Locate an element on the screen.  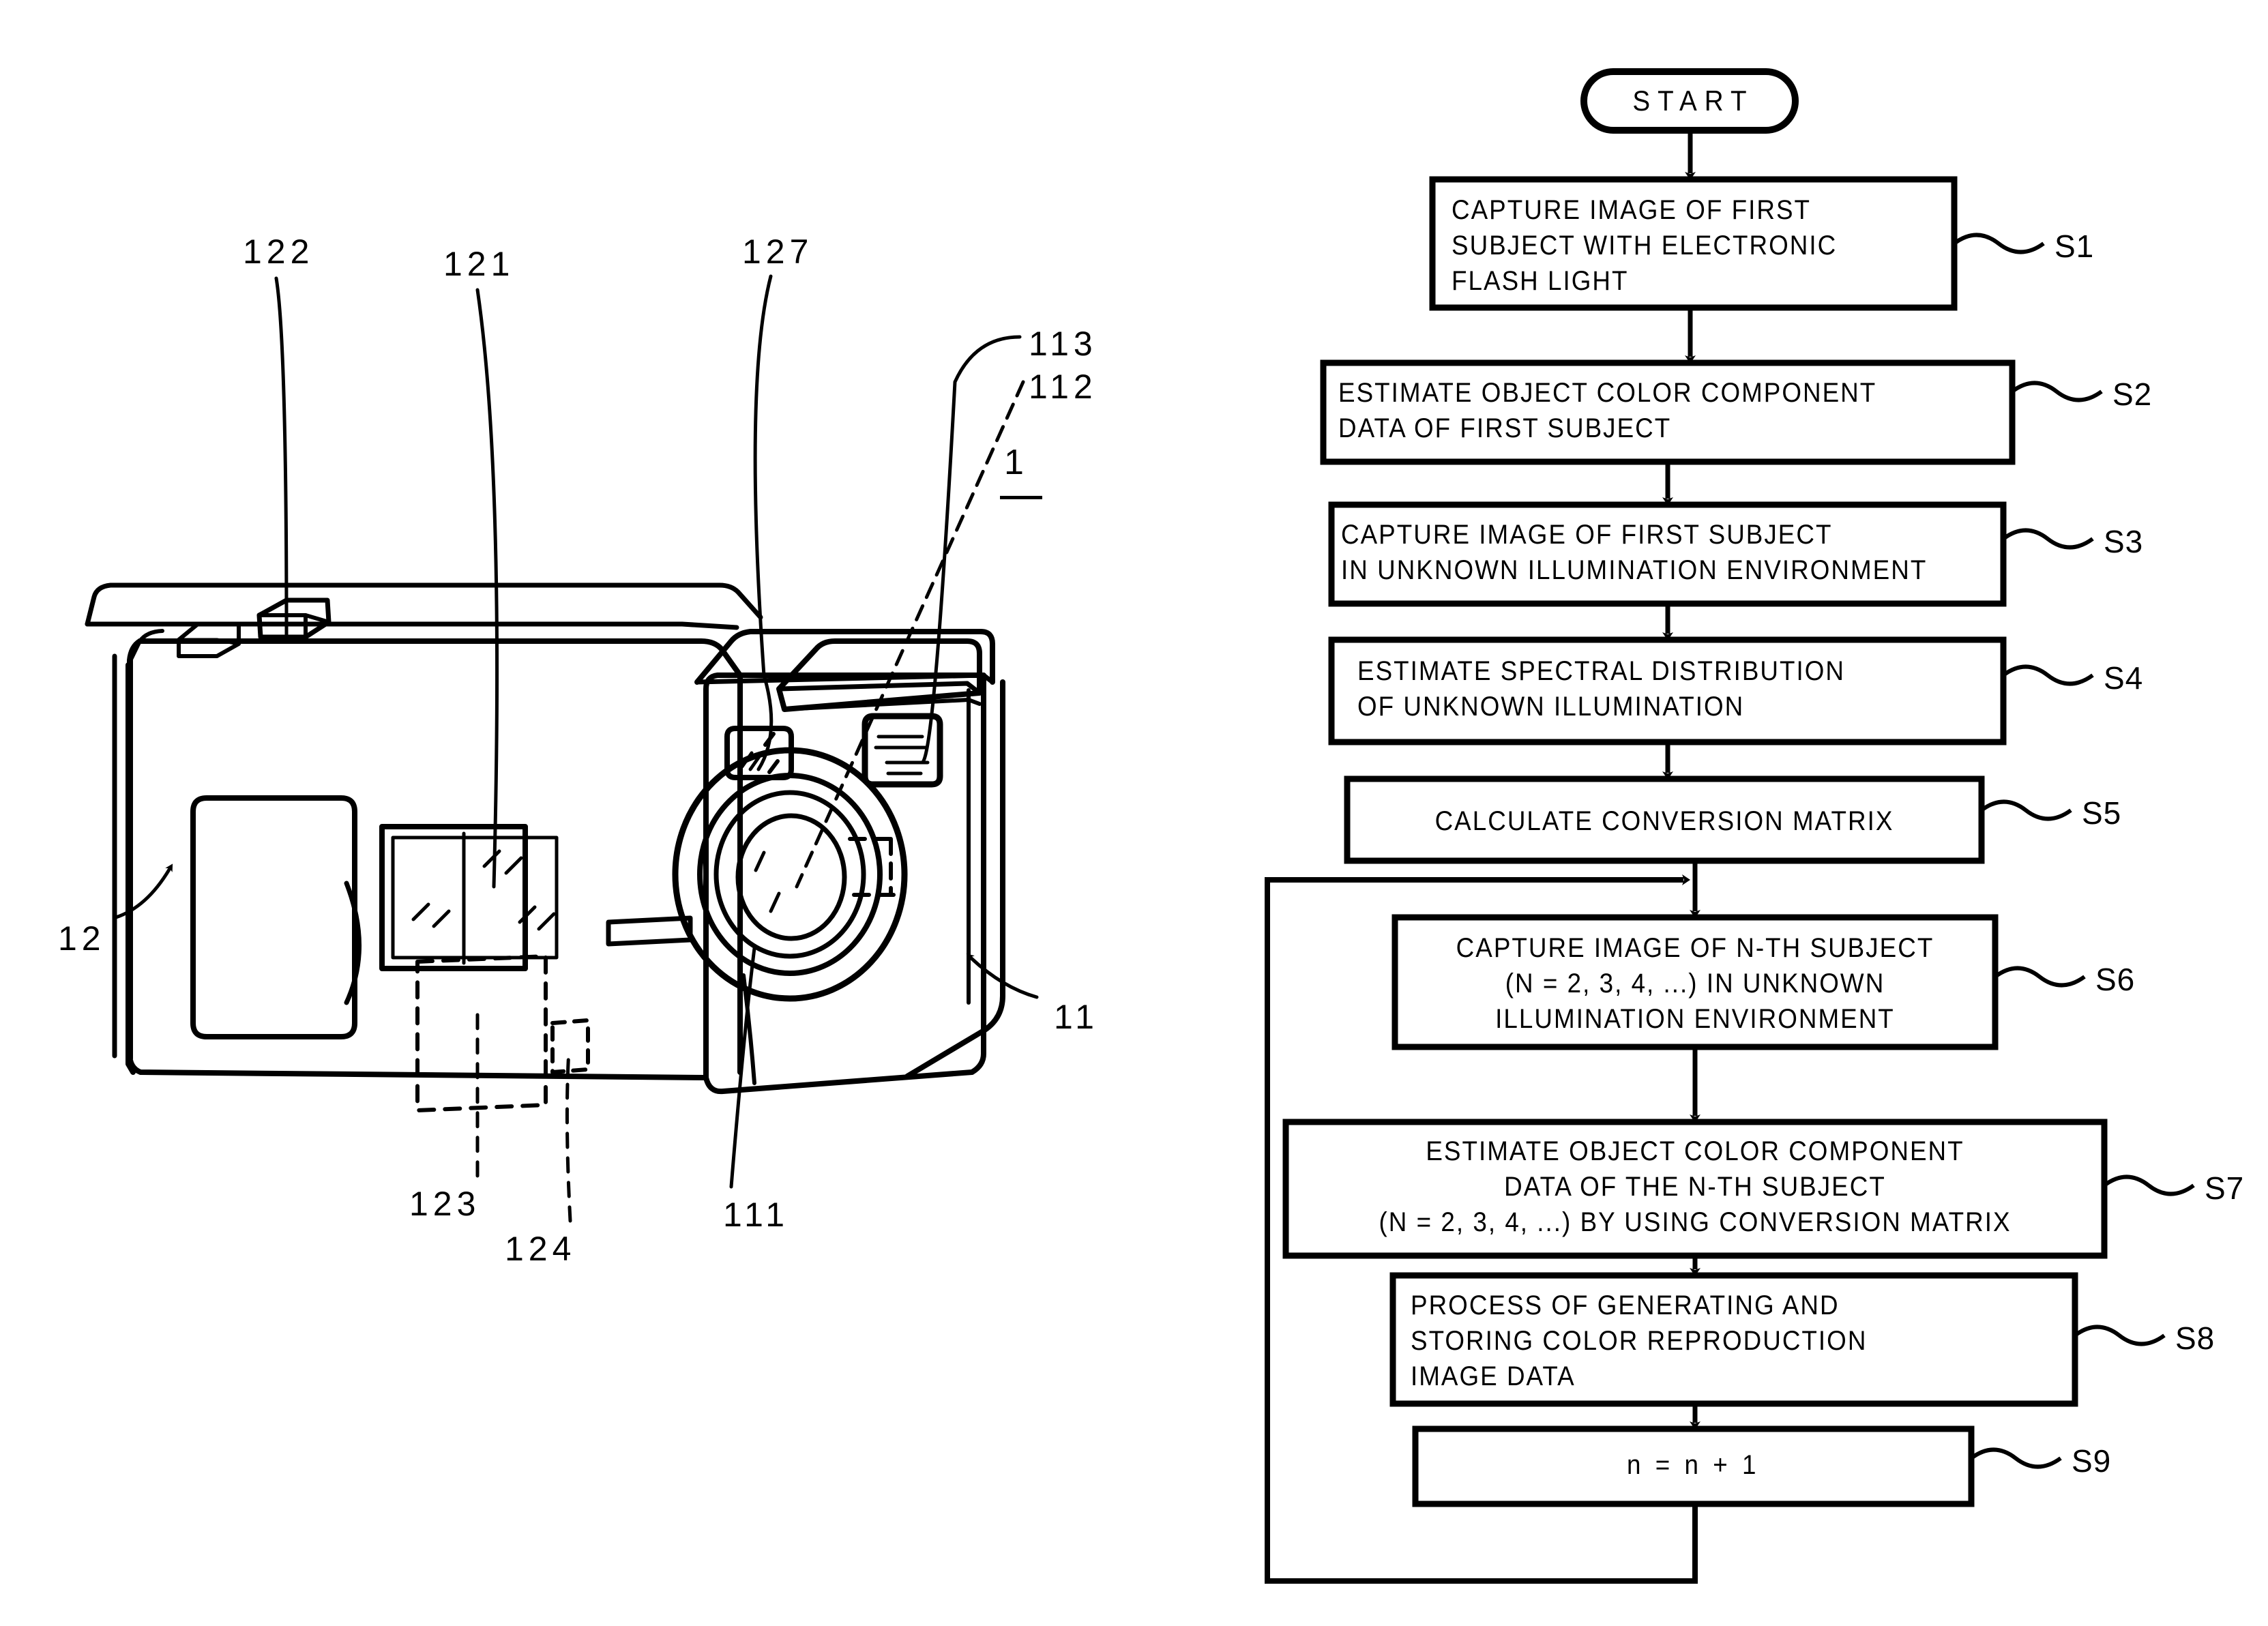
step-text-S9: n = n + 1 is located at coordinates (1693, 1465).